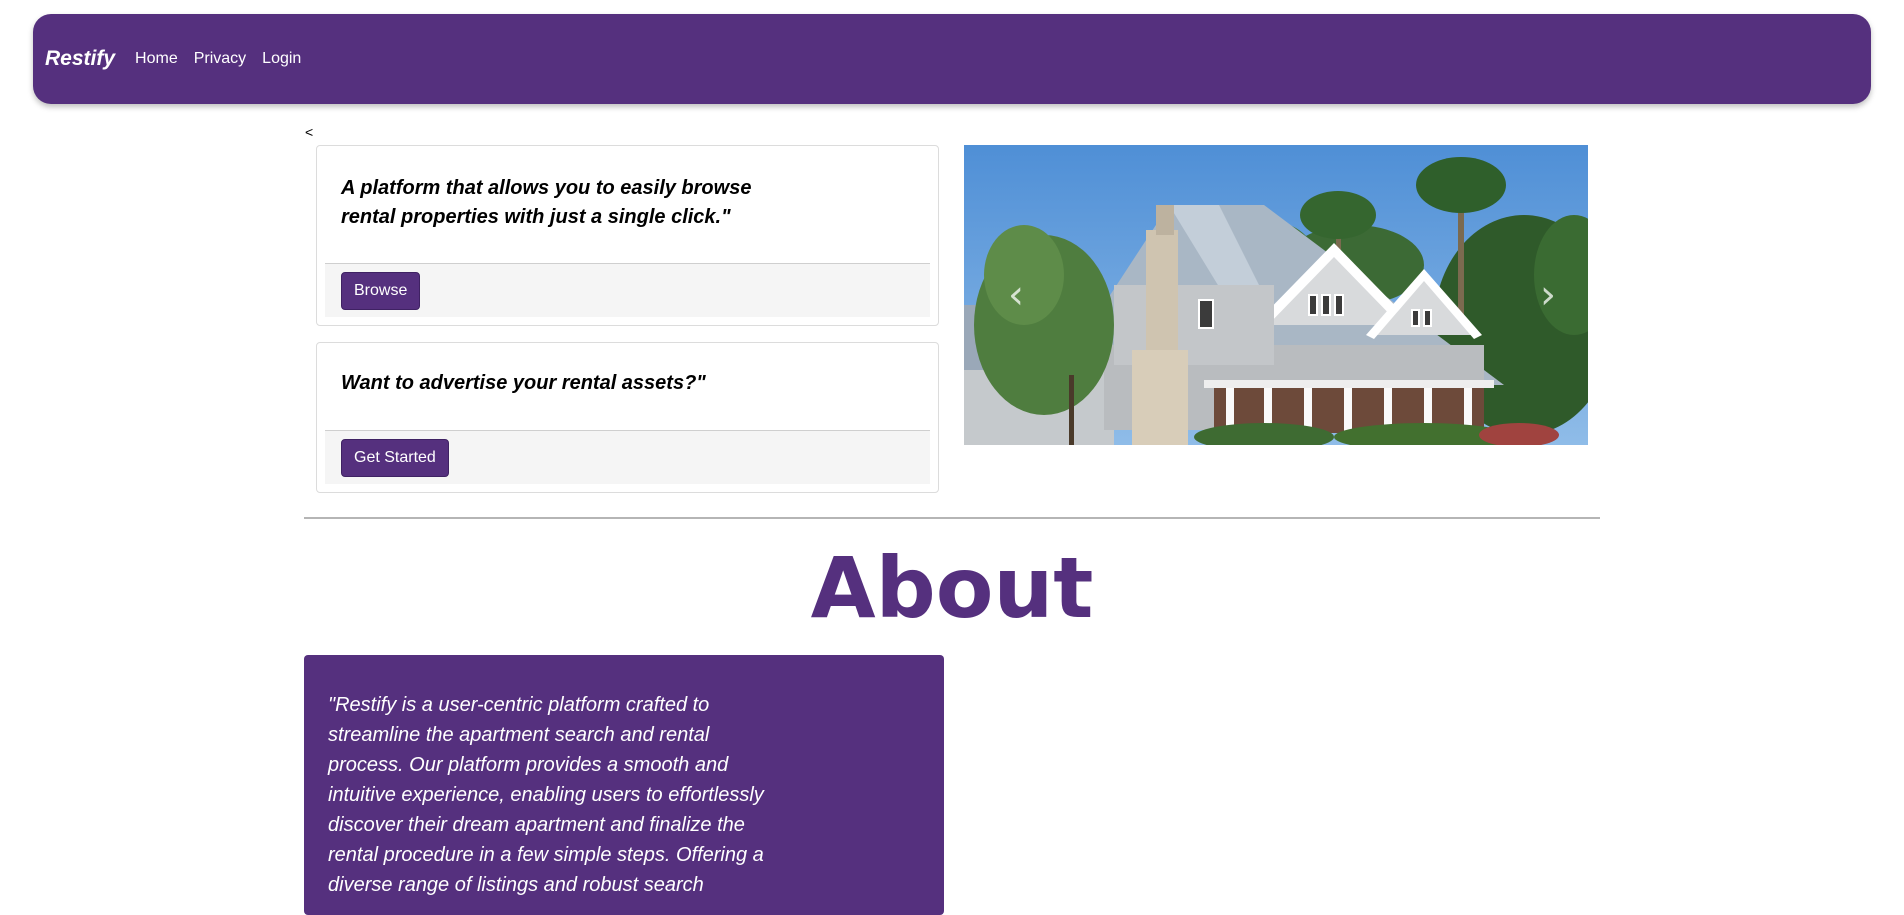 The image size is (1904, 915). Describe the element at coordinates (309, 132) in the screenshot. I see `back-arrow-link: <` at that location.